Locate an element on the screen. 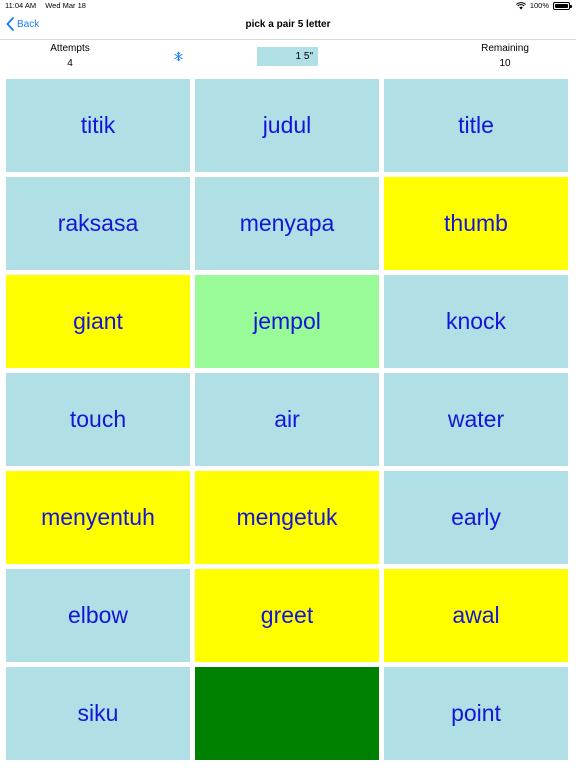 Image resolution: width=576 pixels, height=768 pixels. status-bar: 11:04 AM Wed Mar 18 100% is located at coordinates (288, 6).